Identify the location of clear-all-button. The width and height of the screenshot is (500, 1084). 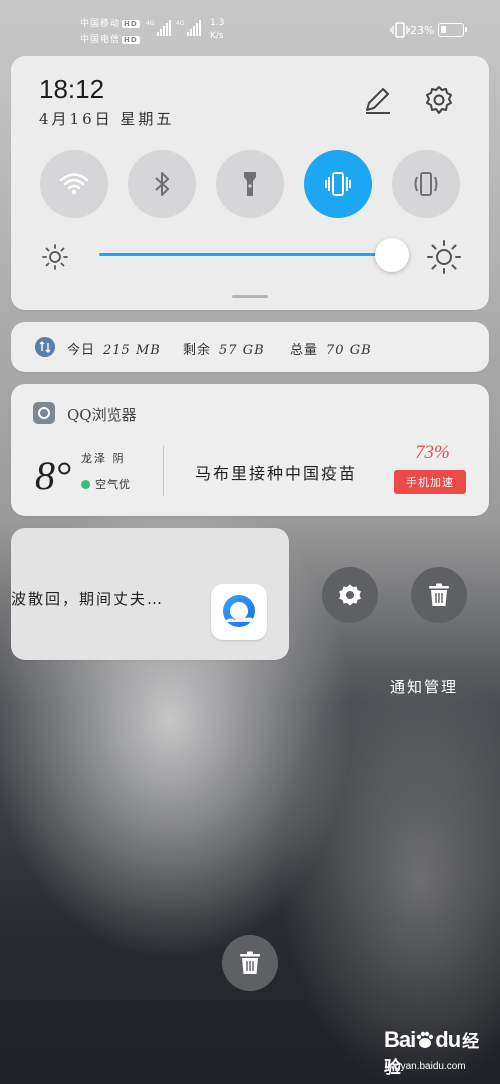
(250, 963).